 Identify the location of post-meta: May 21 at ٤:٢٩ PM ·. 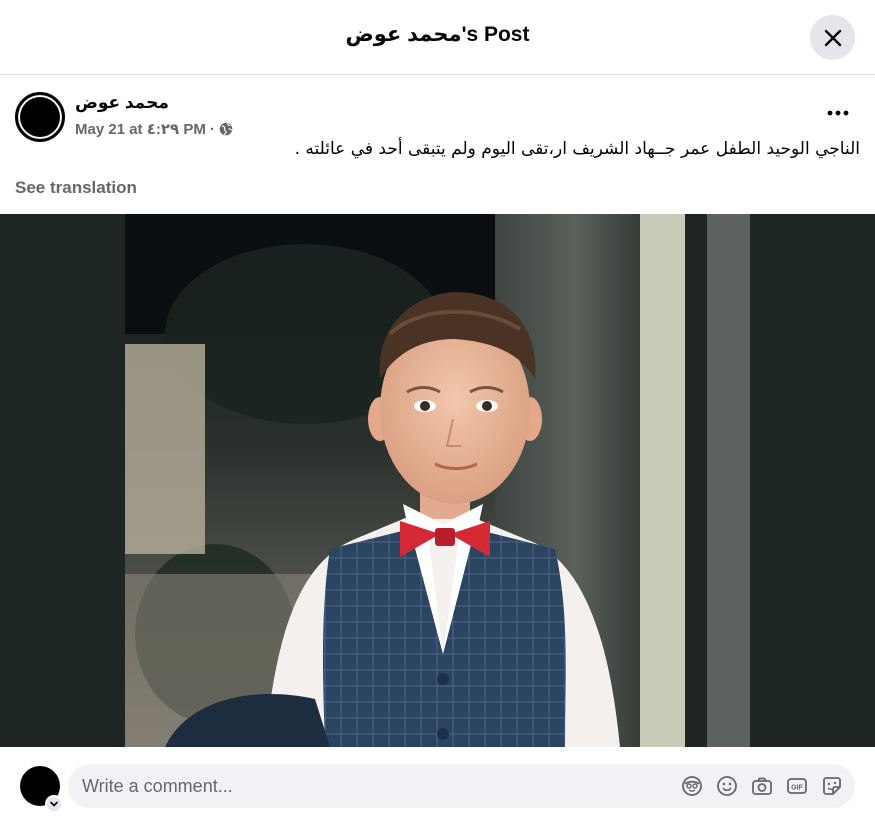
(154, 129).